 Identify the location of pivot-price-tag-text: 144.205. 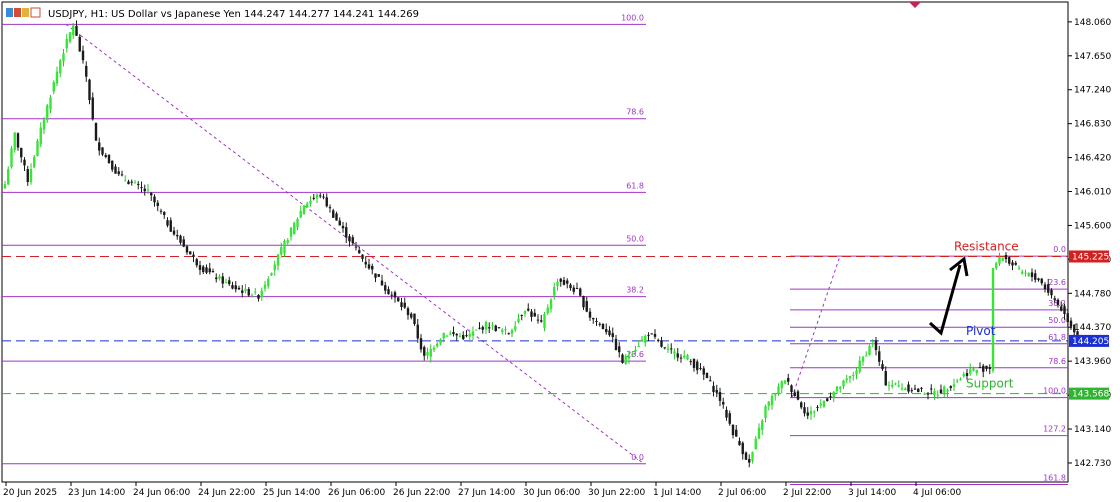
(1090, 342).